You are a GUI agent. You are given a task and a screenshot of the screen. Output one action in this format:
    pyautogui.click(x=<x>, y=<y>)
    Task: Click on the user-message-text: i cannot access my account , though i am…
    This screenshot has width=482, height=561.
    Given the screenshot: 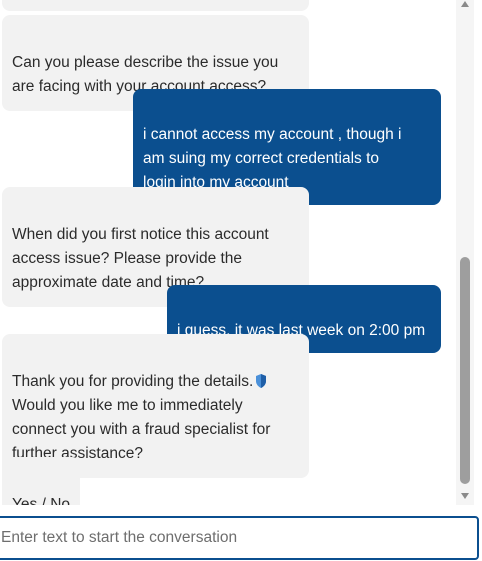 What is the action you would take?
    pyautogui.click(x=272, y=158)
    